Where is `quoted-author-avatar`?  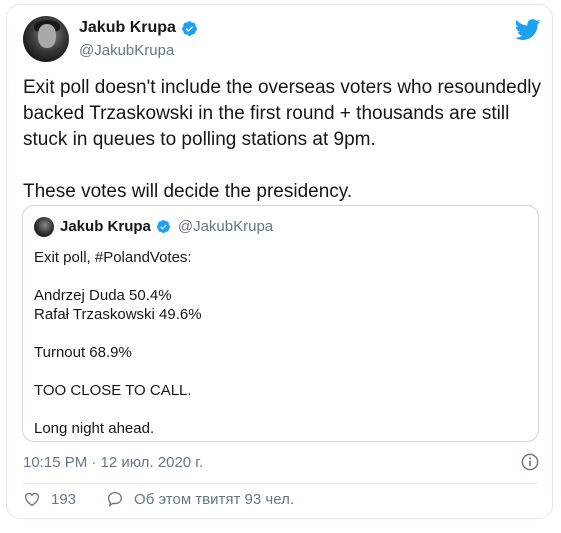
quoted-author-avatar is located at coordinates (44, 227).